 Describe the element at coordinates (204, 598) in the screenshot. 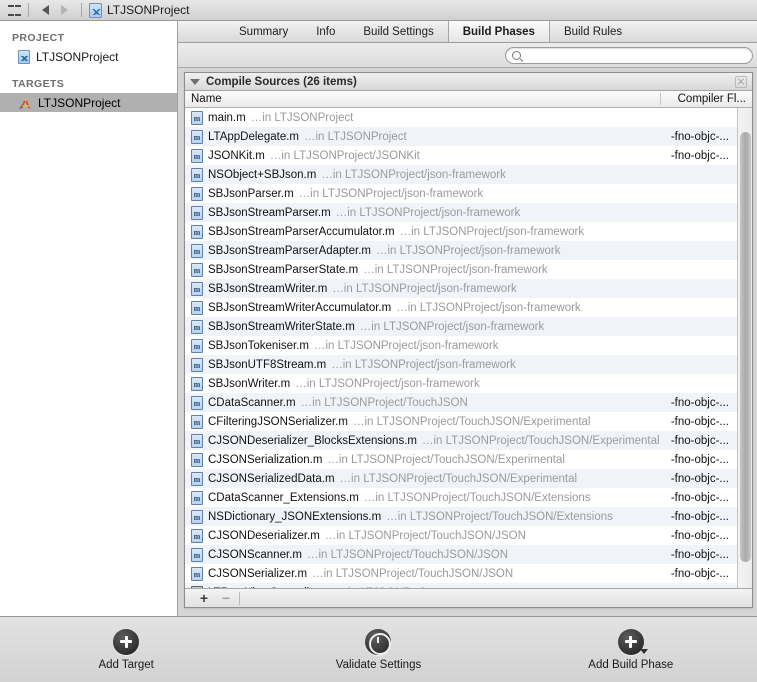

I see `add-file-button: +` at that location.